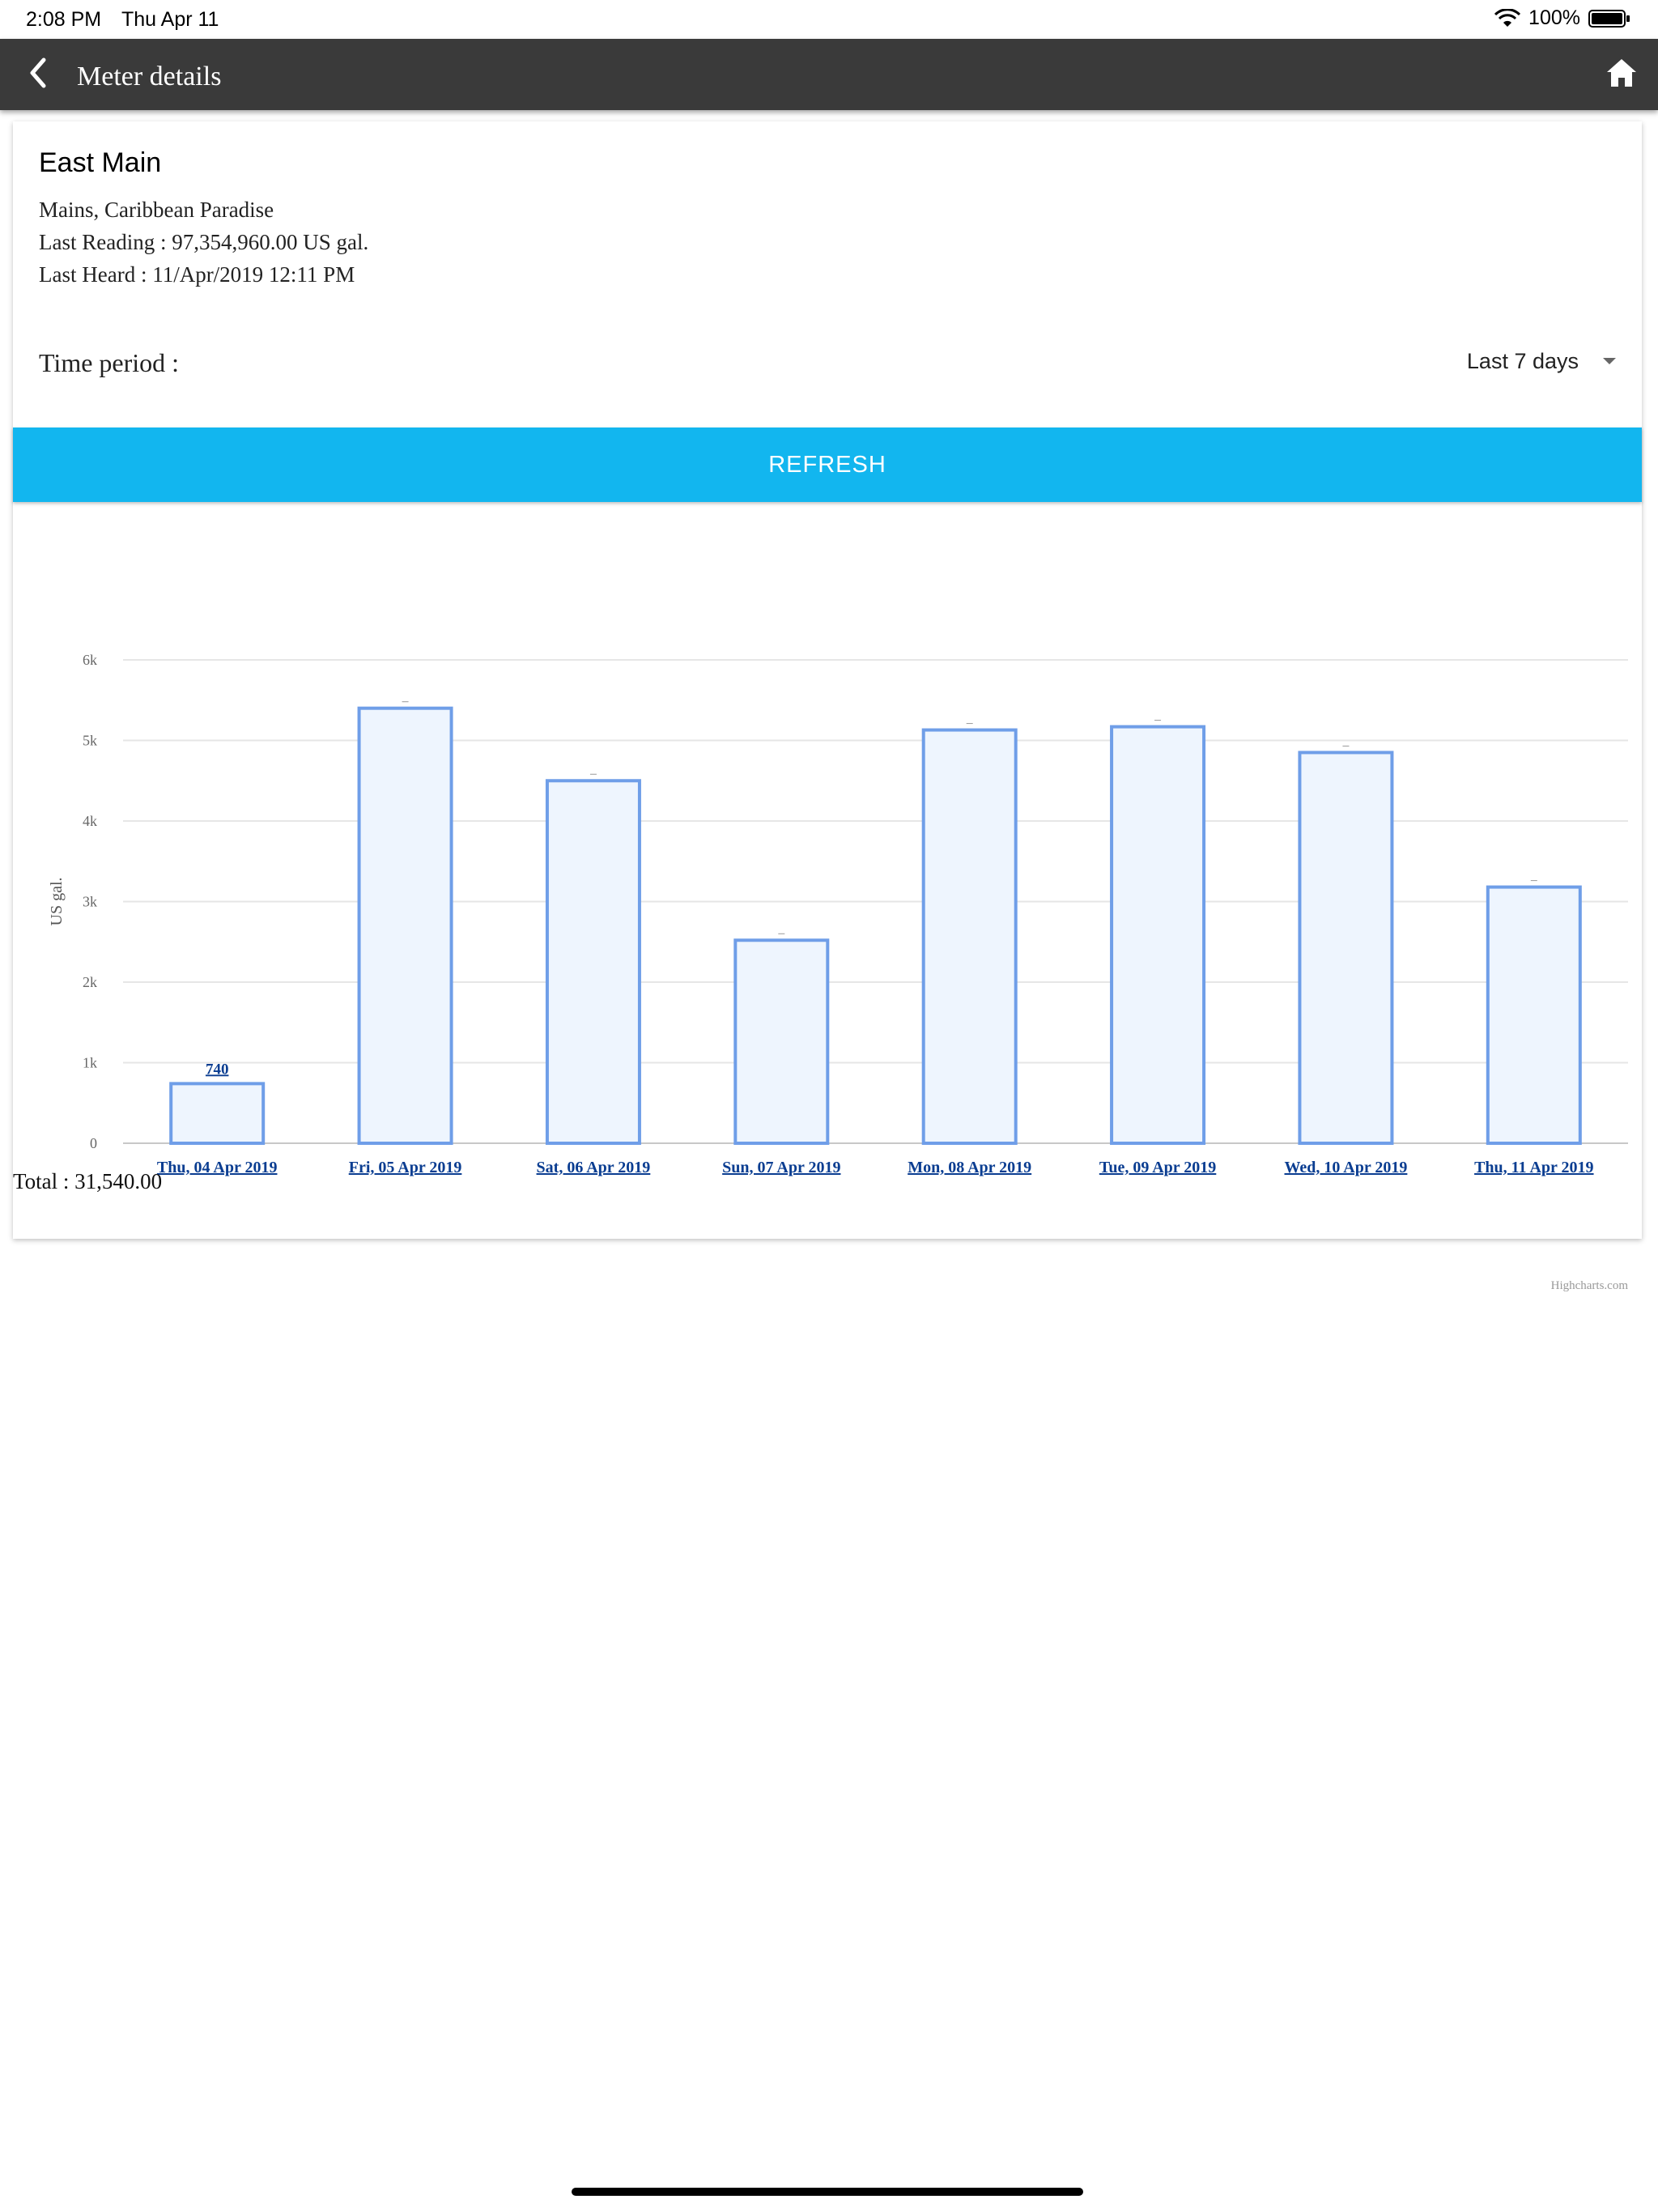 This screenshot has width=1658, height=2212. I want to click on battery-icon, so click(1609, 19).